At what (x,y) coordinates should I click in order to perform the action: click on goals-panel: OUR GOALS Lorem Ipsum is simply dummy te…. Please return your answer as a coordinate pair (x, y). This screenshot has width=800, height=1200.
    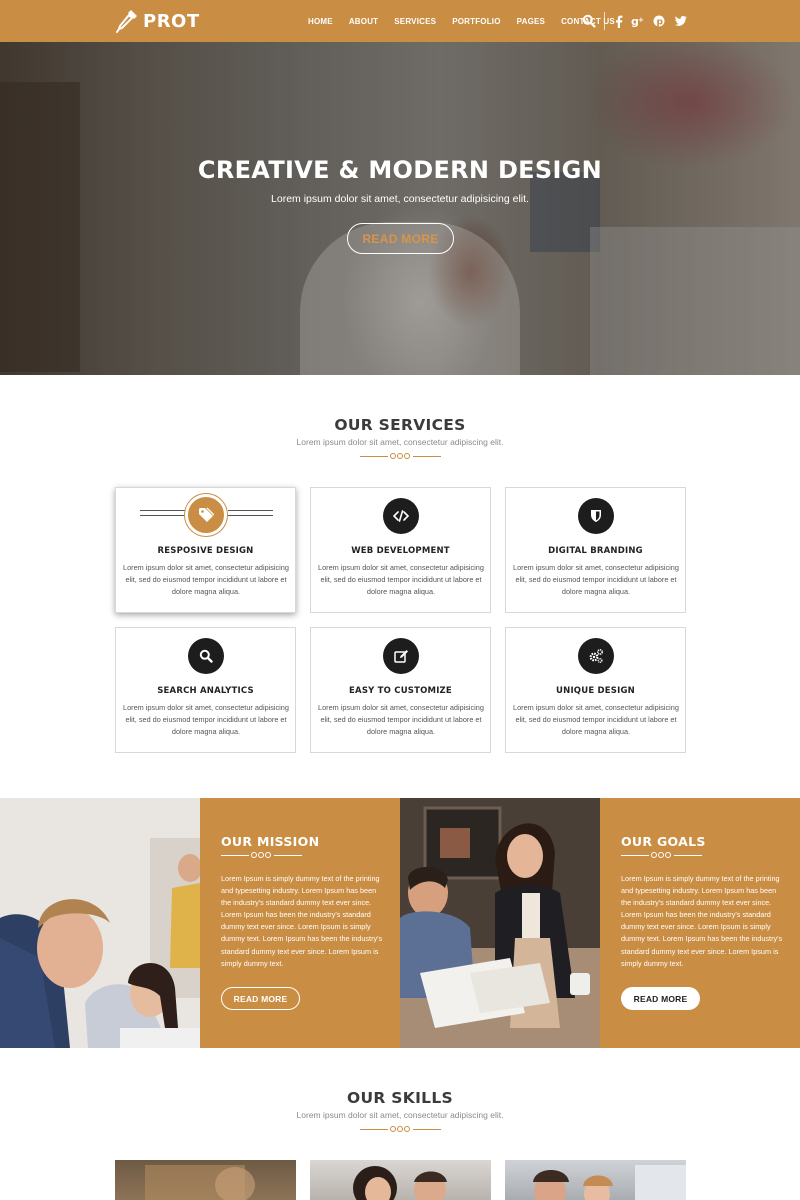
    Looking at the image, I should click on (700, 923).